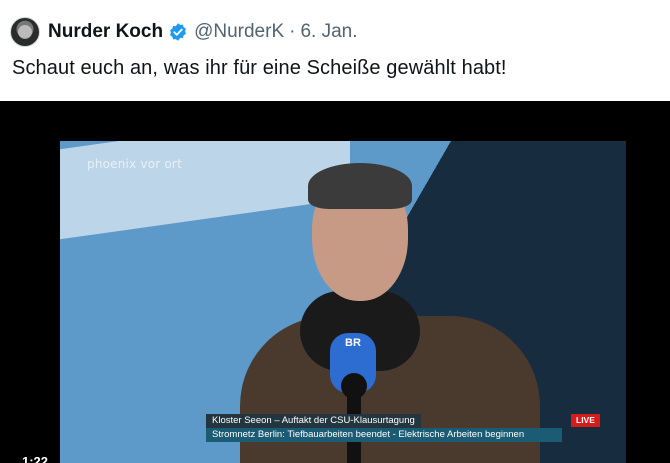 This screenshot has width=670, height=463. Describe the element at coordinates (25, 32) in the screenshot. I see `avatar` at that location.